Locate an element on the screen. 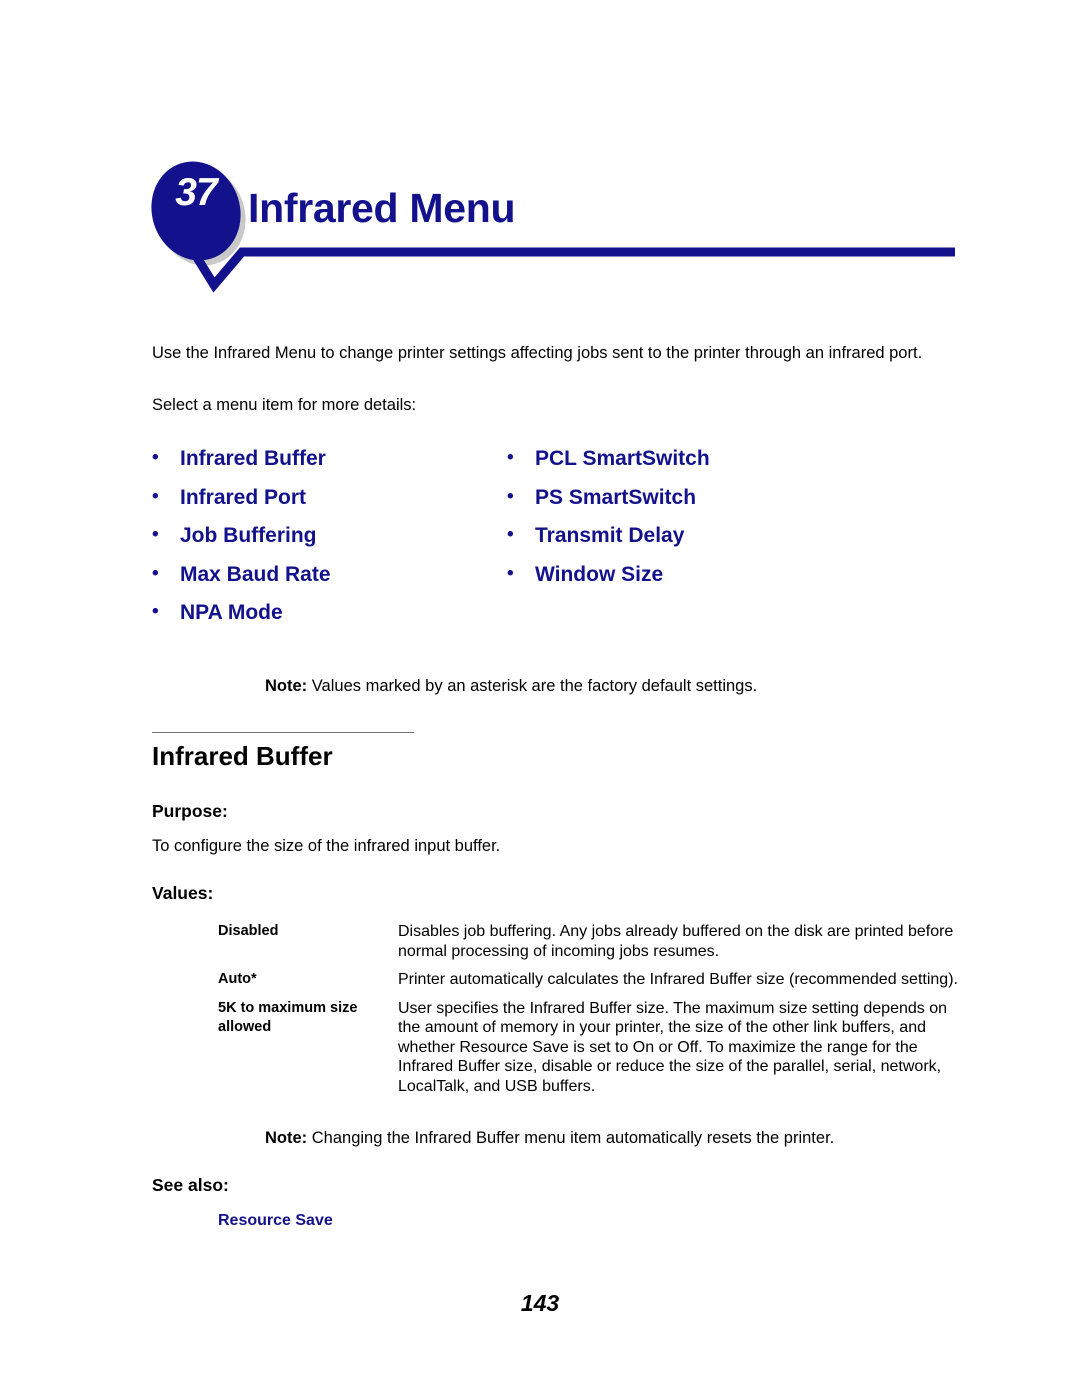 The height and width of the screenshot is (1397, 1080). header-rule-line is located at coordinates (569, 266).